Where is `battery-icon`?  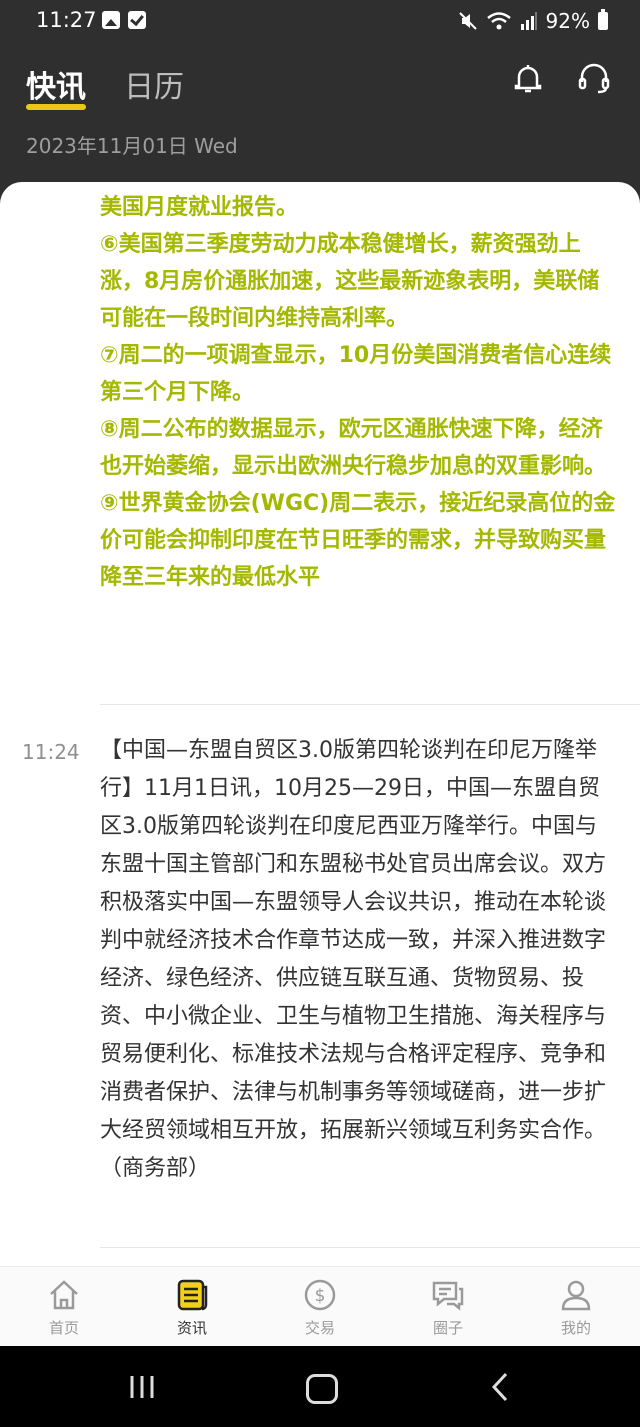 battery-icon is located at coordinates (603, 19).